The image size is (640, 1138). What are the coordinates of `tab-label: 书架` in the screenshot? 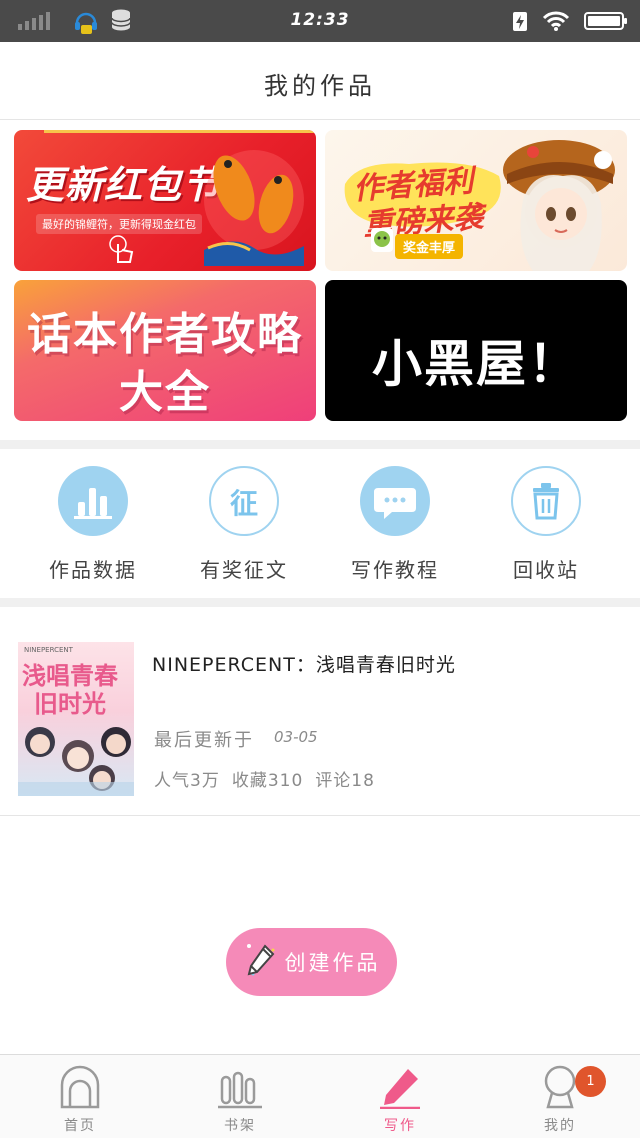 It's located at (240, 1126).